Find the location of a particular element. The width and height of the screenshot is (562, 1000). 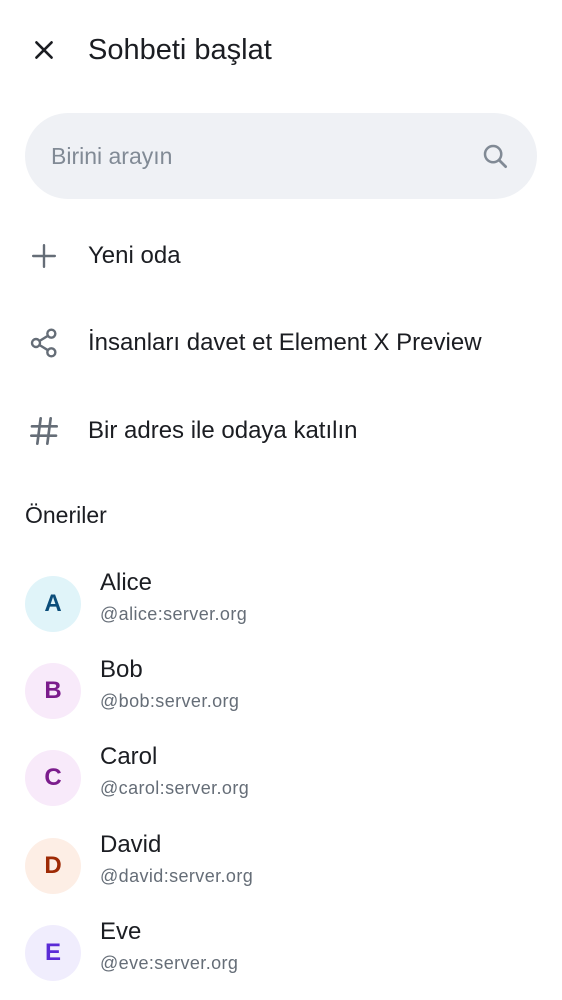

suggestions-heading: Öneriler is located at coordinates (66, 515).